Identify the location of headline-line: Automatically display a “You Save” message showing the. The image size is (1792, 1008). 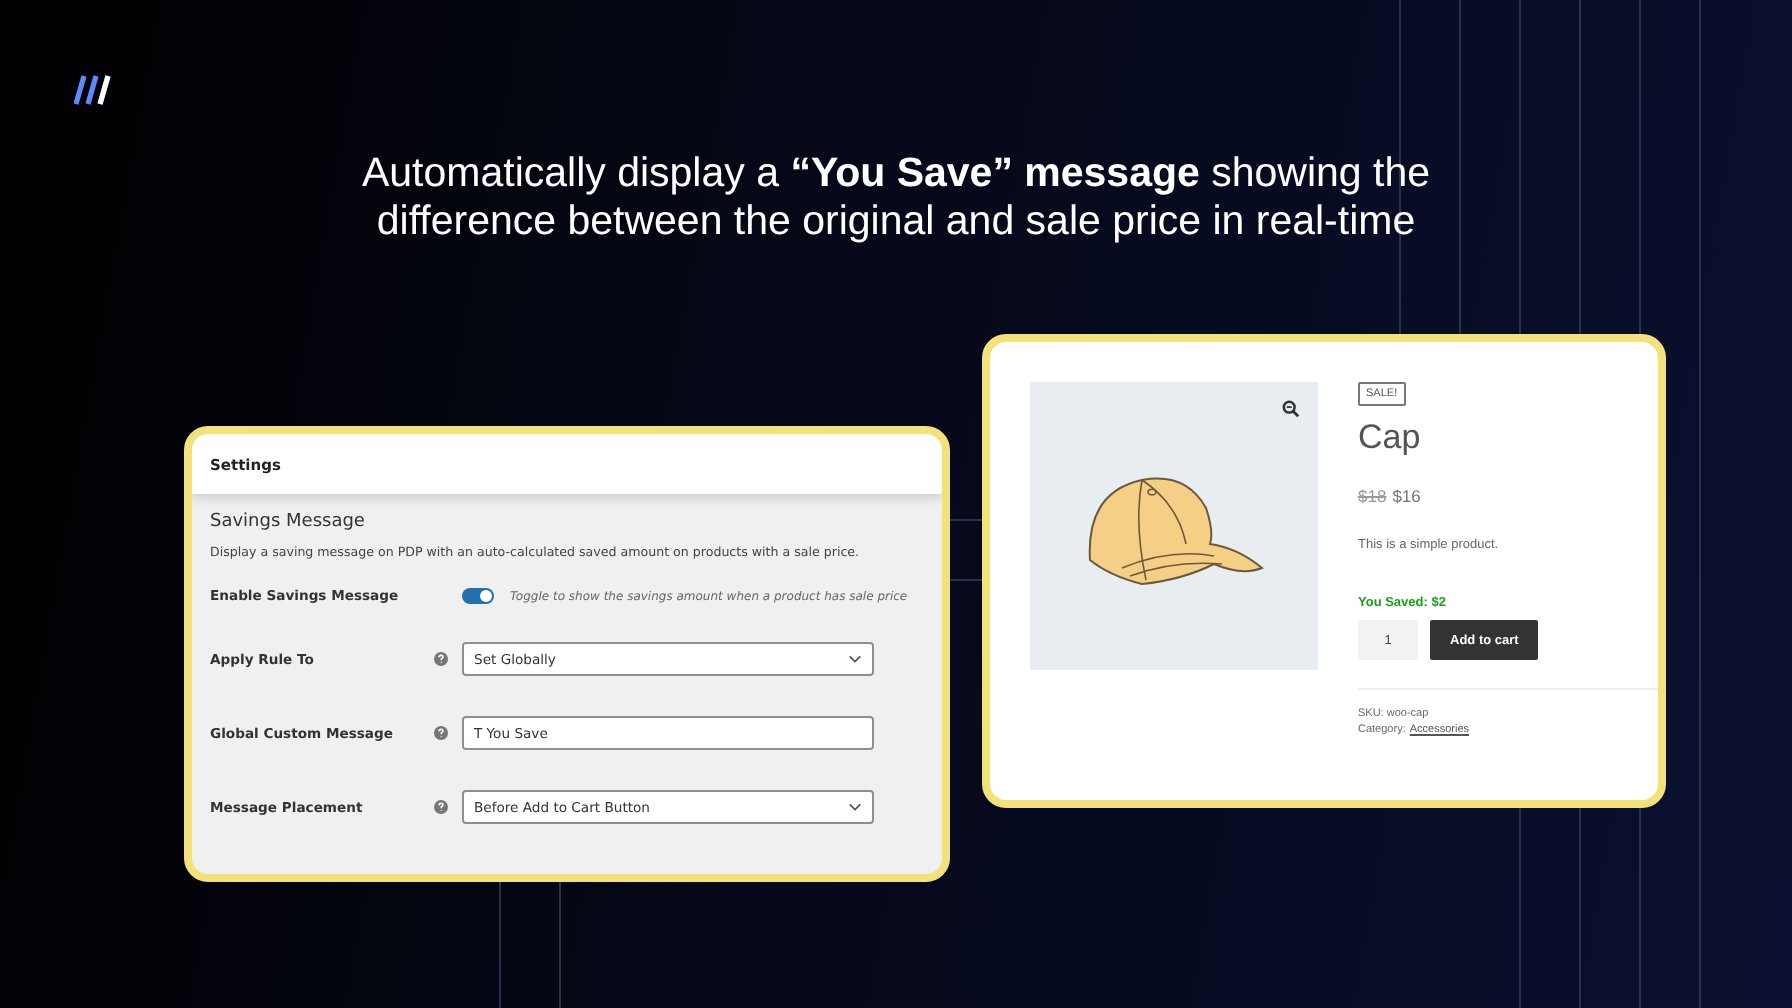
(896, 174).